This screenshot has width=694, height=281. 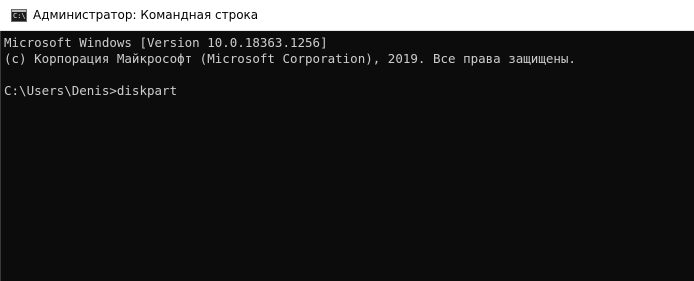 I want to click on console-line-command: C:\Users\Denis>diskpart, so click(x=90, y=91).